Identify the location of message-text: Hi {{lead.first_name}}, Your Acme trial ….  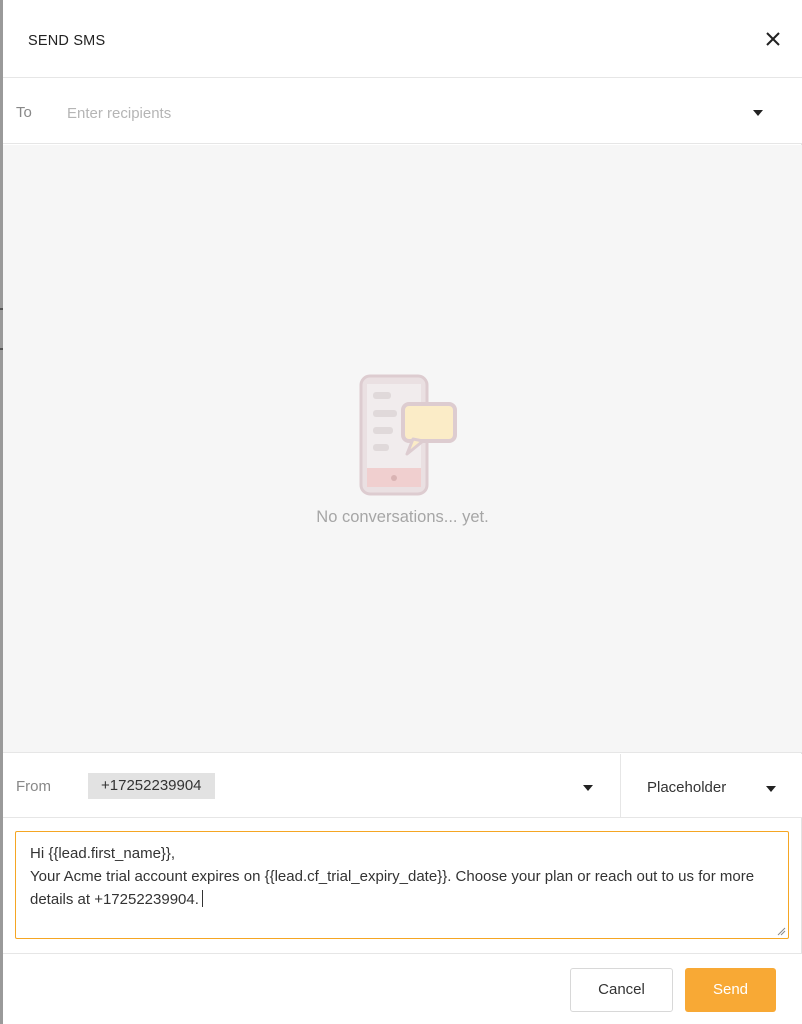
(400, 876).